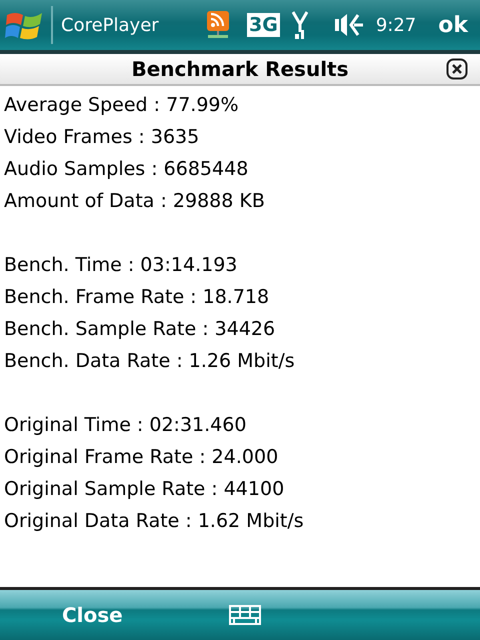 The image size is (480, 640). What do you see at coordinates (457, 69) in the screenshot?
I see `close-icon` at bounding box center [457, 69].